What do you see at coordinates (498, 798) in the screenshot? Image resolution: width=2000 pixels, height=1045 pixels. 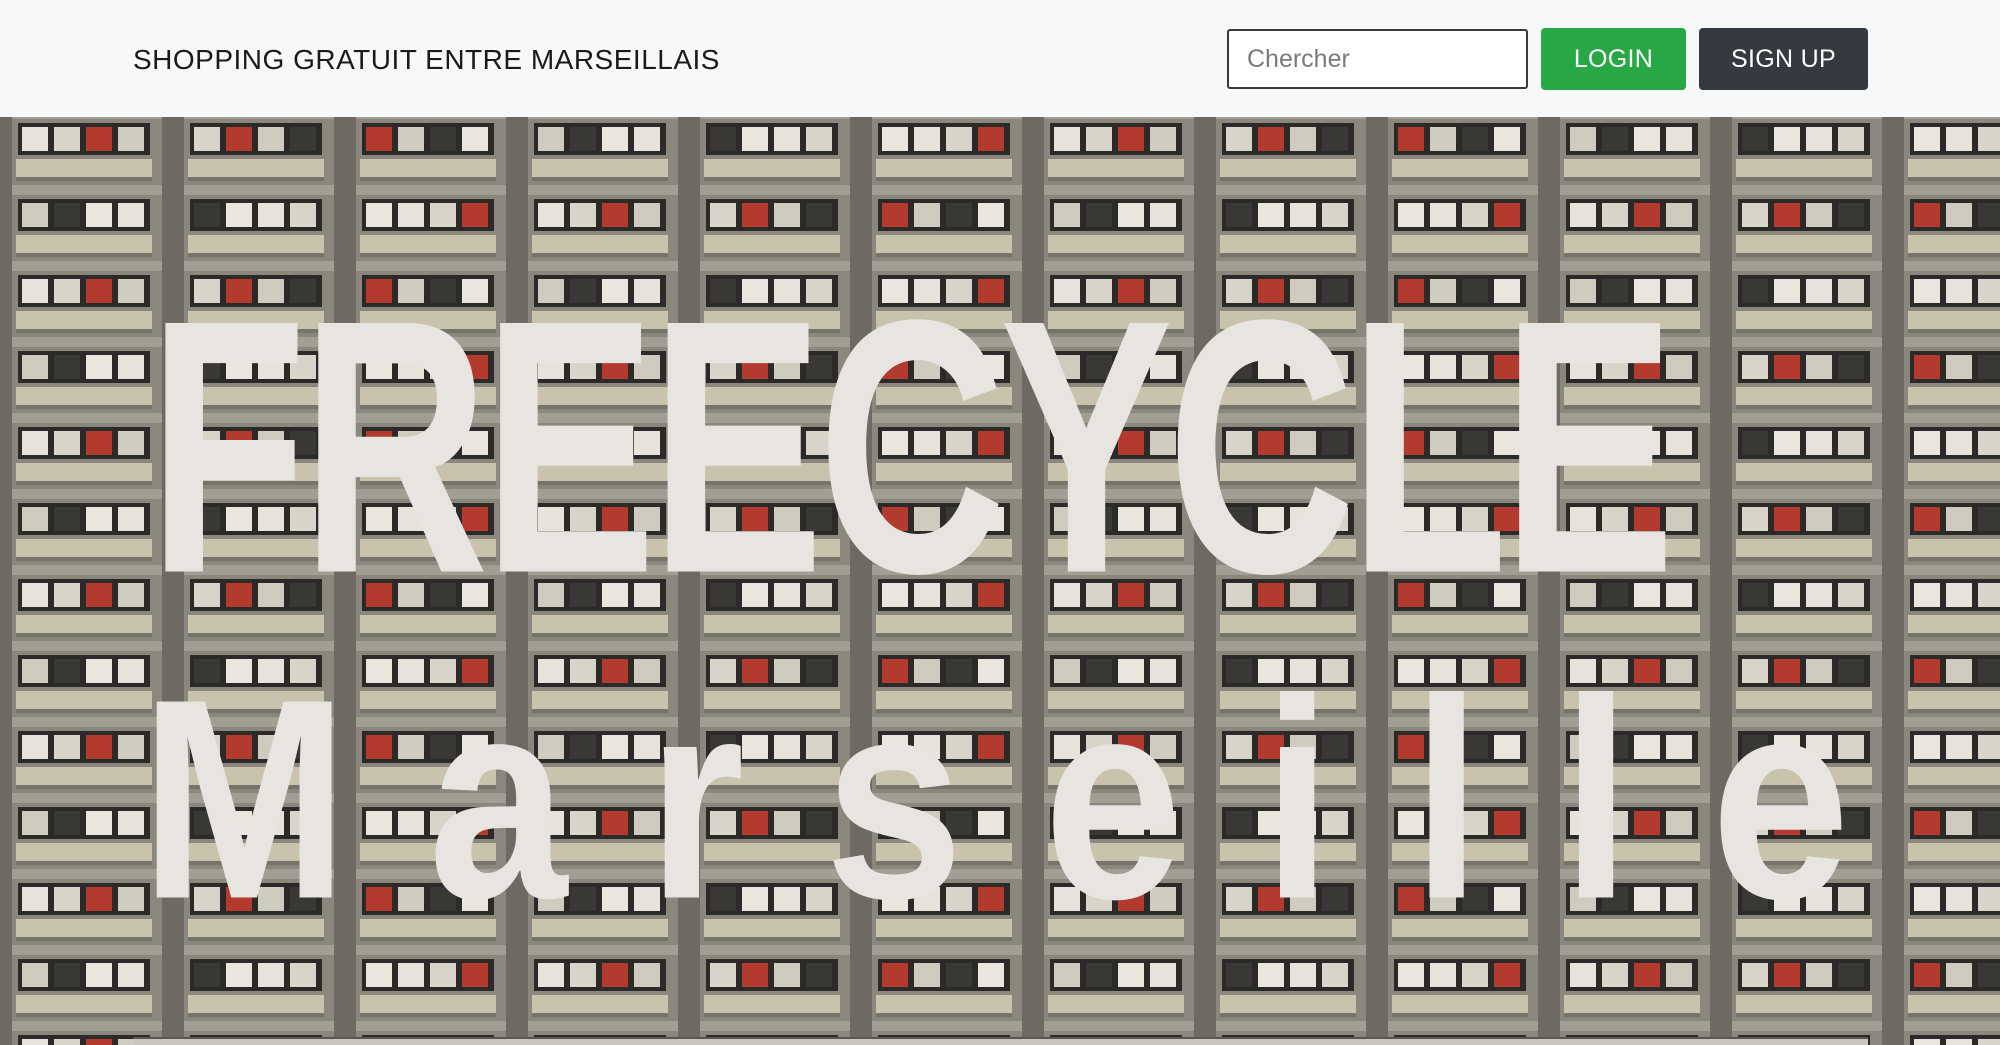 I see `hero-title-letter: a` at bounding box center [498, 798].